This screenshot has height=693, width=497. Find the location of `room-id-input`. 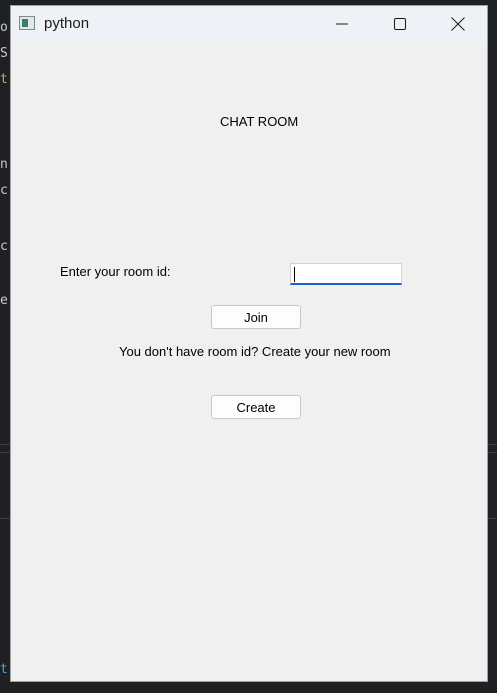

room-id-input is located at coordinates (346, 274).